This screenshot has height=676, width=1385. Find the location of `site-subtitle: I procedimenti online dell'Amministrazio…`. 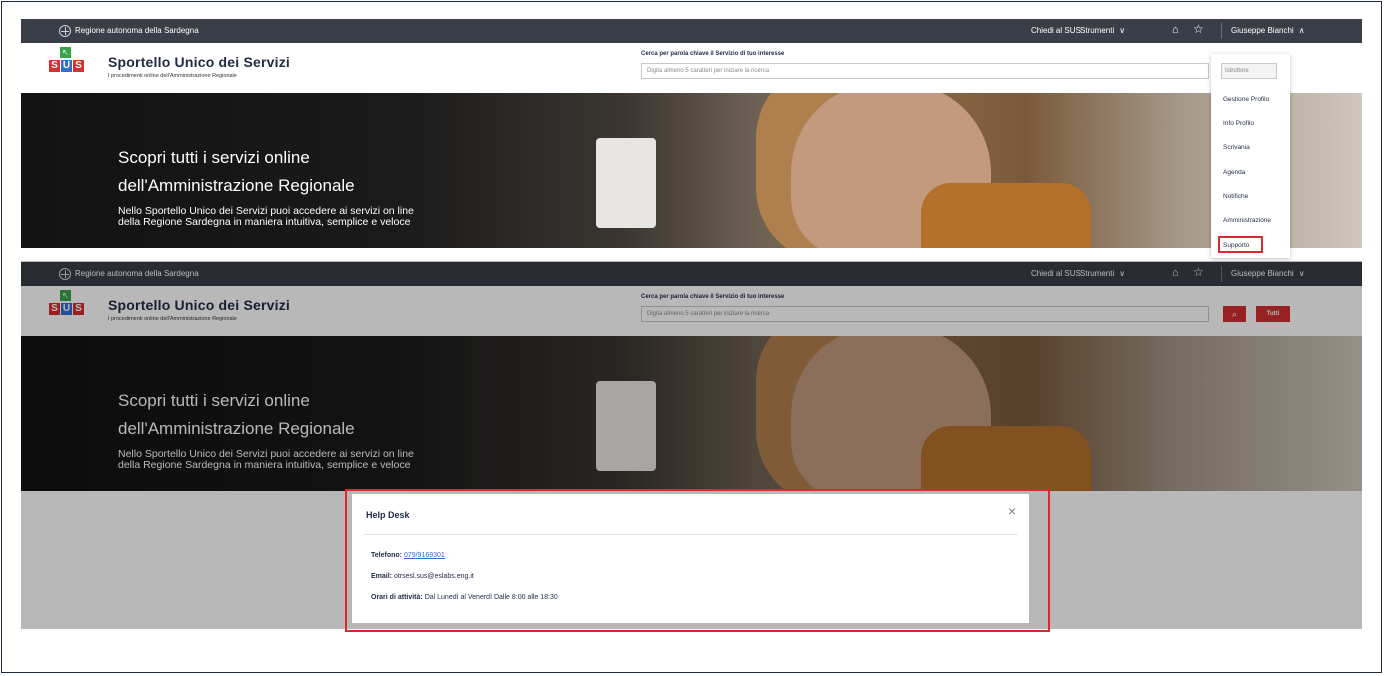

site-subtitle: I procedimenti online dell'Amministrazio… is located at coordinates (172, 76).